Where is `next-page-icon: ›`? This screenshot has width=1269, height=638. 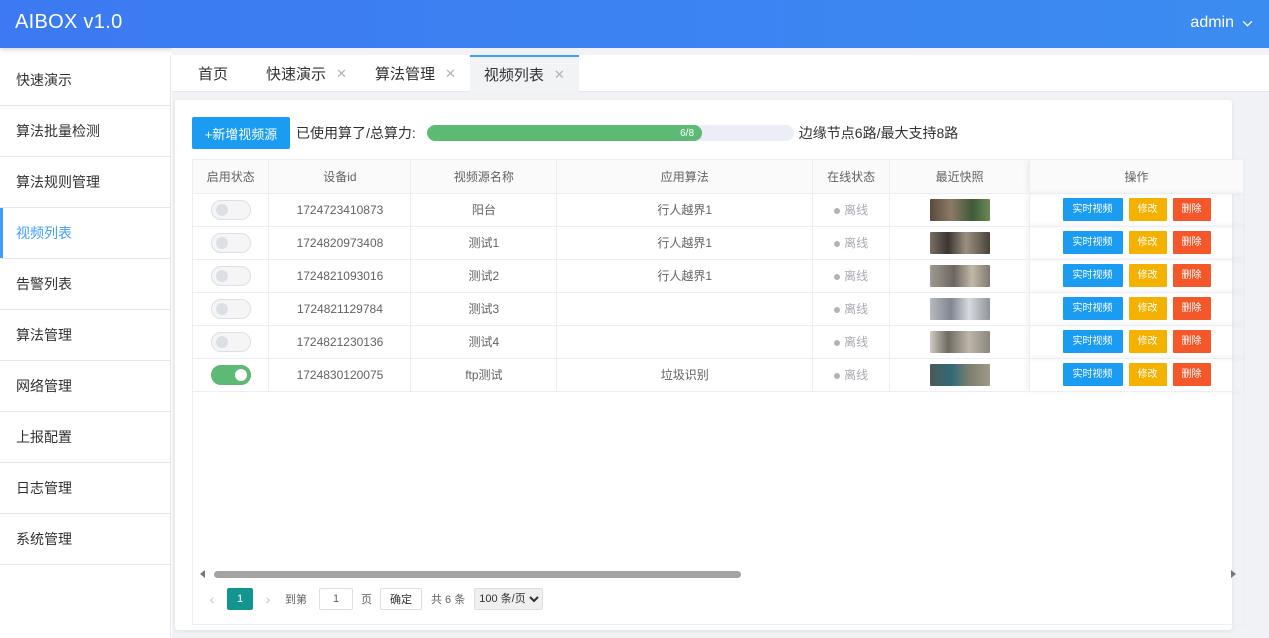 next-page-icon: › is located at coordinates (268, 599).